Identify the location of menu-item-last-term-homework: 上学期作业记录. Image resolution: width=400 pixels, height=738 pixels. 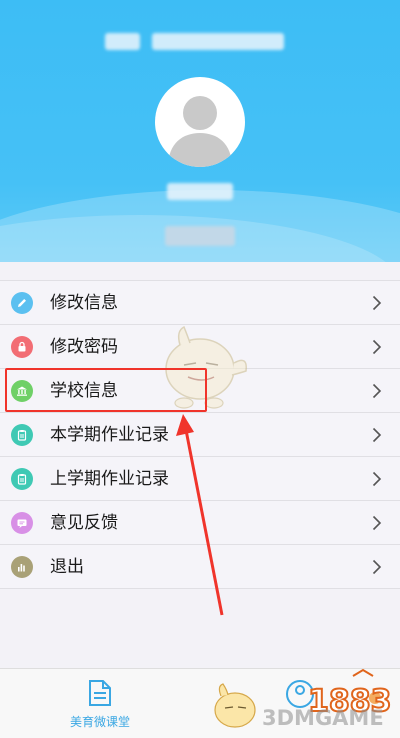
(200, 479).